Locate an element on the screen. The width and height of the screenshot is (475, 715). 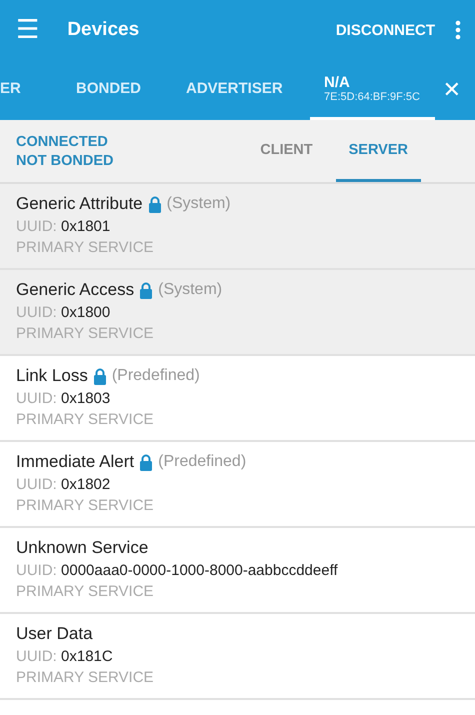
device-tab: ER is located at coordinates (12, 90).